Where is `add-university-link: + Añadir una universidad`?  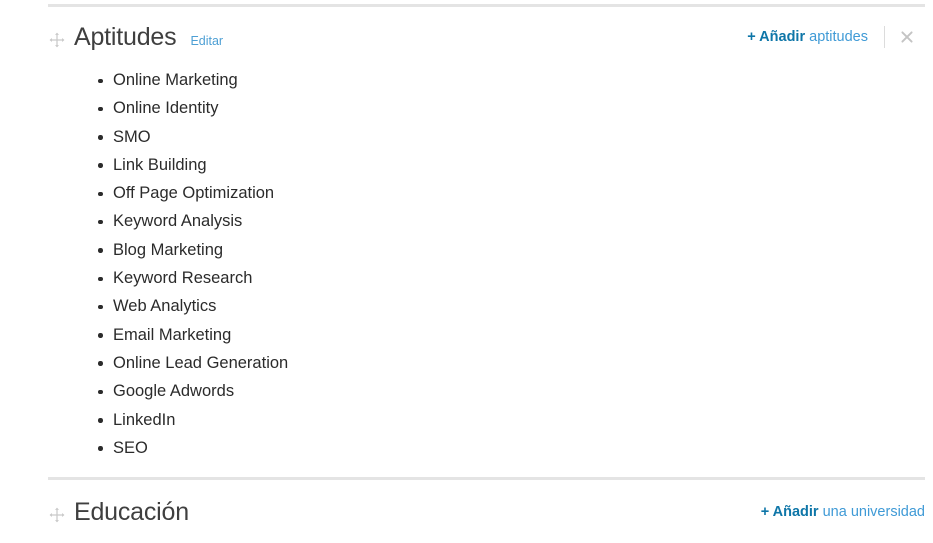
add-university-link: + Añadir una universidad is located at coordinates (843, 512).